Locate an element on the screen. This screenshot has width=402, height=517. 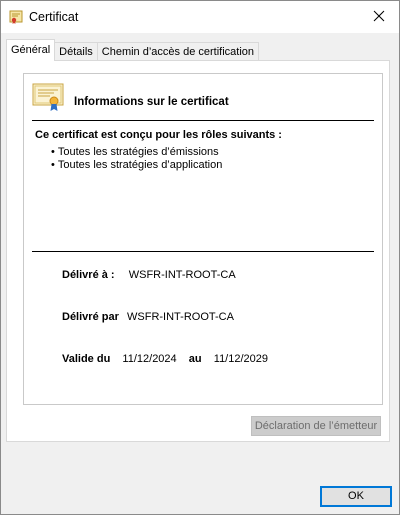
tab-certification-path: Chemin d’accès de certification is located at coordinates (178, 51).